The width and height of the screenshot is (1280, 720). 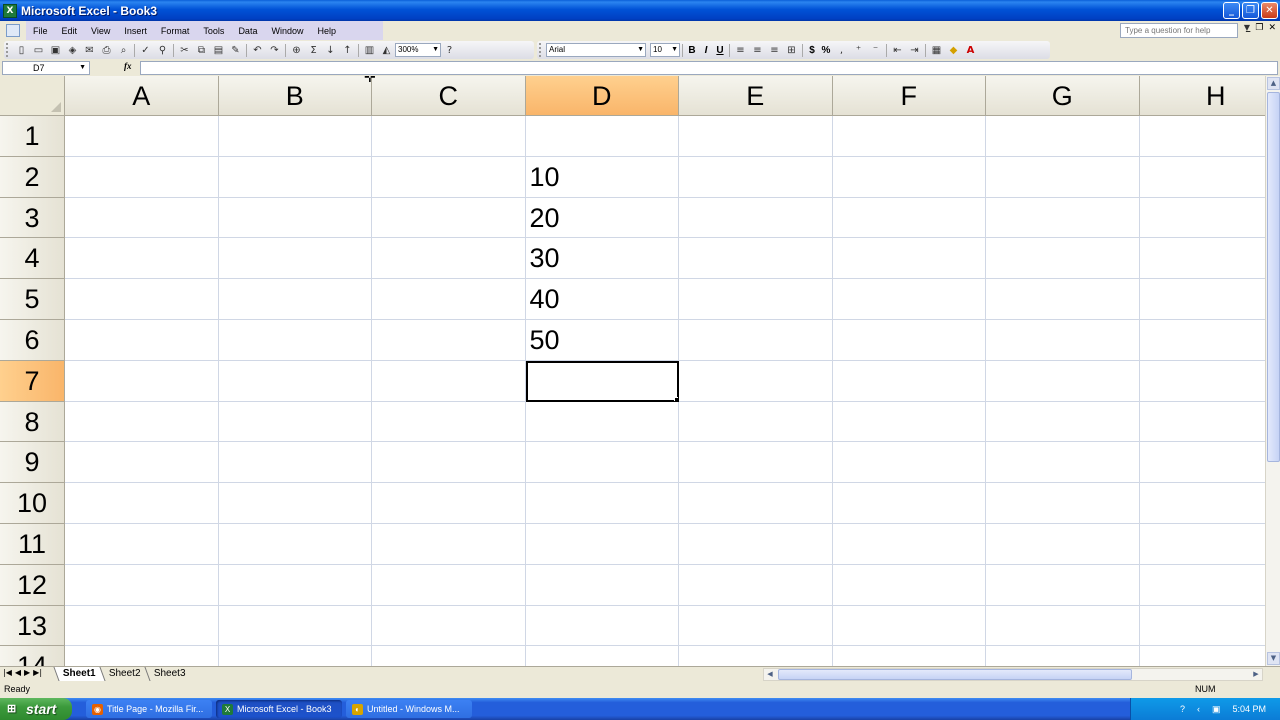 What do you see at coordinates (449, 299) in the screenshot?
I see `cell-c5` at bounding box center [449, 299].